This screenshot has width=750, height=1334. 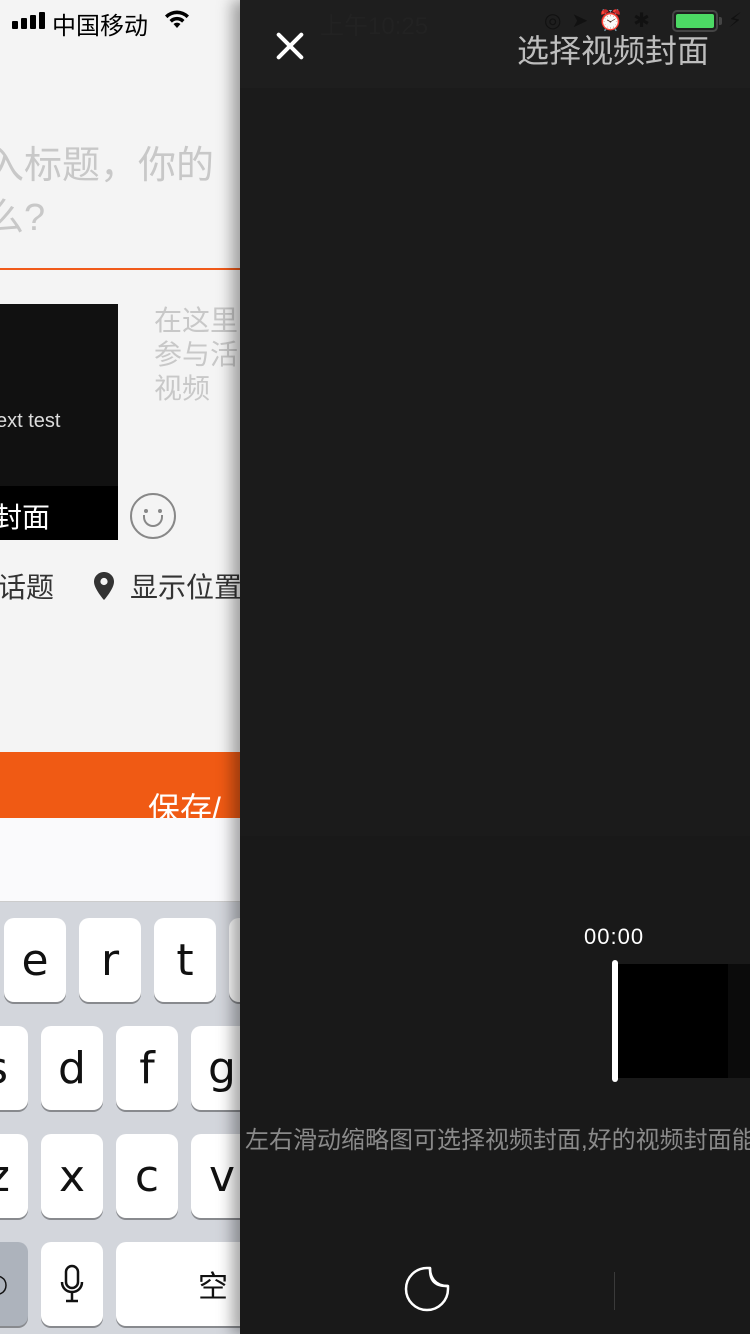 I want to click on key-c: c, so click(x=147, y=1176).